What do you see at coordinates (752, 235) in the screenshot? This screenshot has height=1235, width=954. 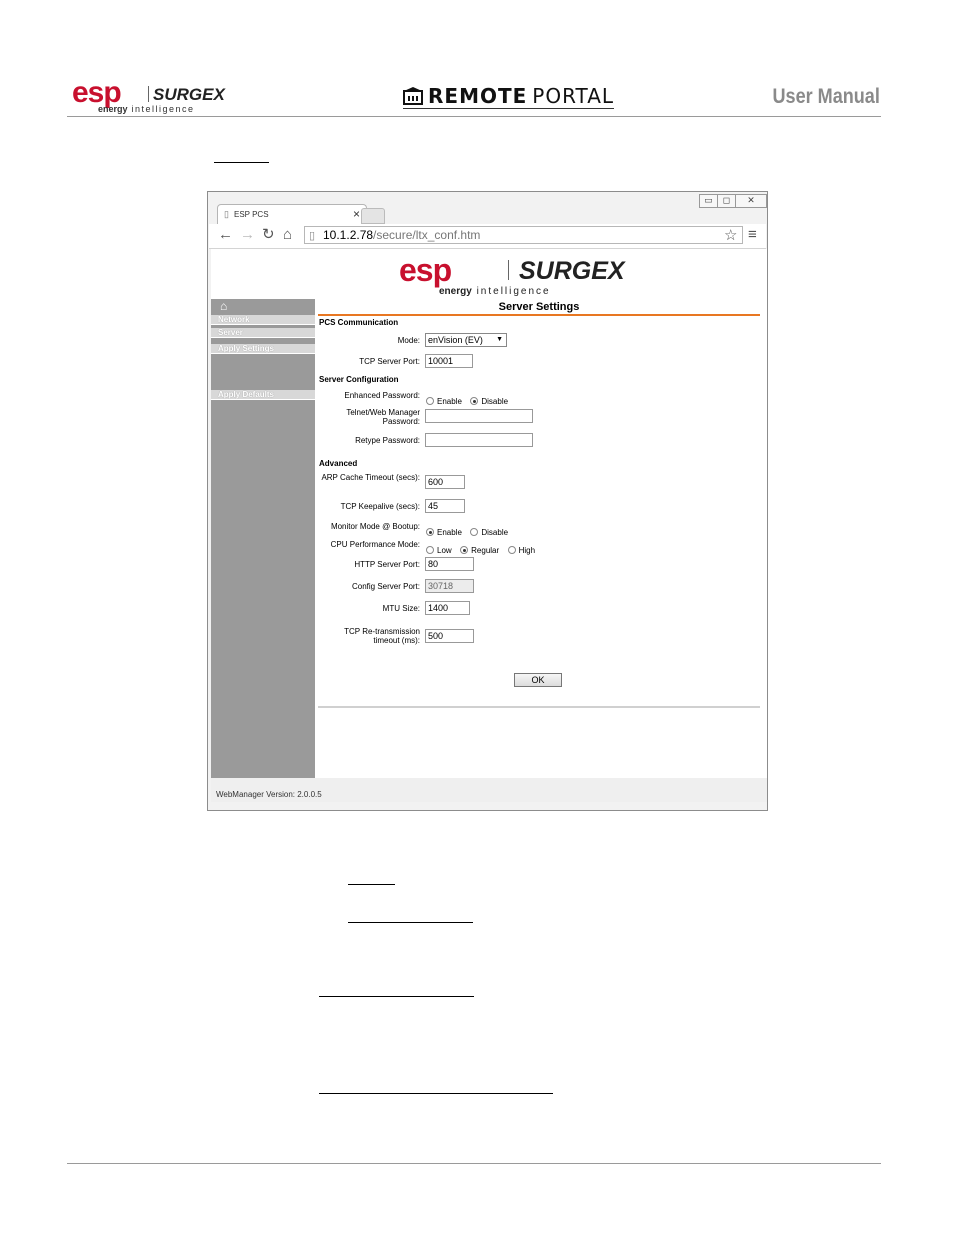 I see `menu-icon: ≡` at bounding box center [752, 235].